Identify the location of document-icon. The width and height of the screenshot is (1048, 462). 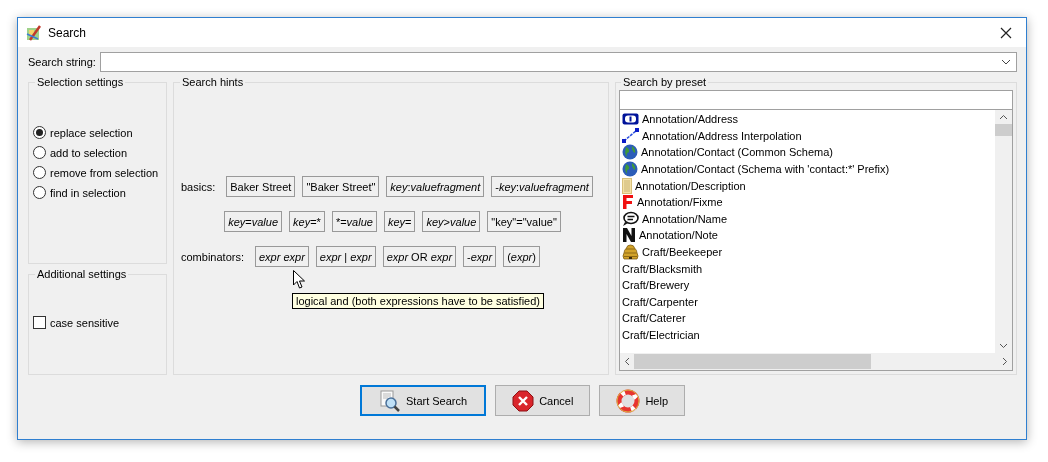
(627, 185).